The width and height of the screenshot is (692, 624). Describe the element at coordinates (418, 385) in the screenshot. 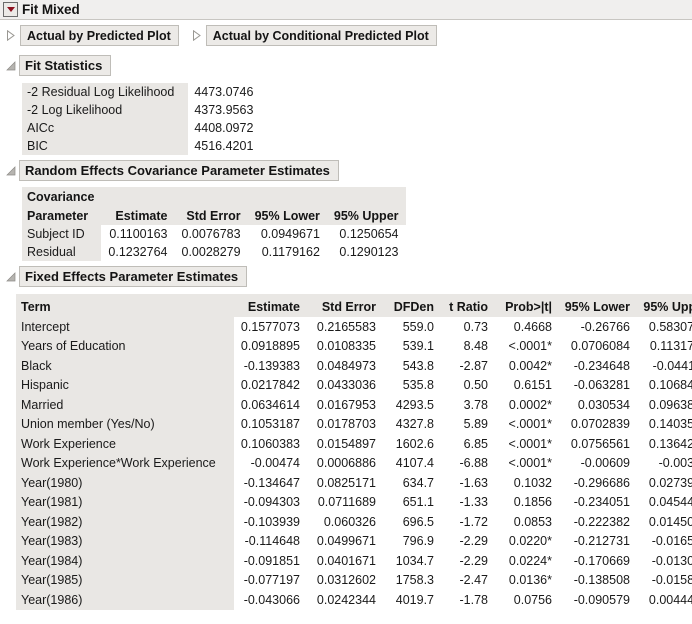

I see `dfden-value: 535.8` at that location.